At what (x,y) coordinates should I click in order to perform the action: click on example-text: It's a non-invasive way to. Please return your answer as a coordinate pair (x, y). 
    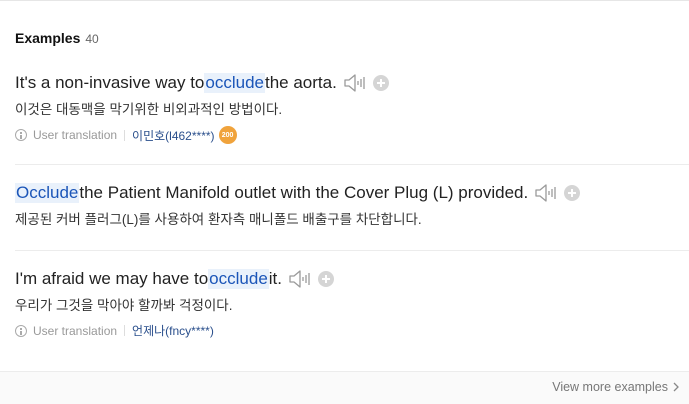
    Looking at the image, I should click on (110, 82).